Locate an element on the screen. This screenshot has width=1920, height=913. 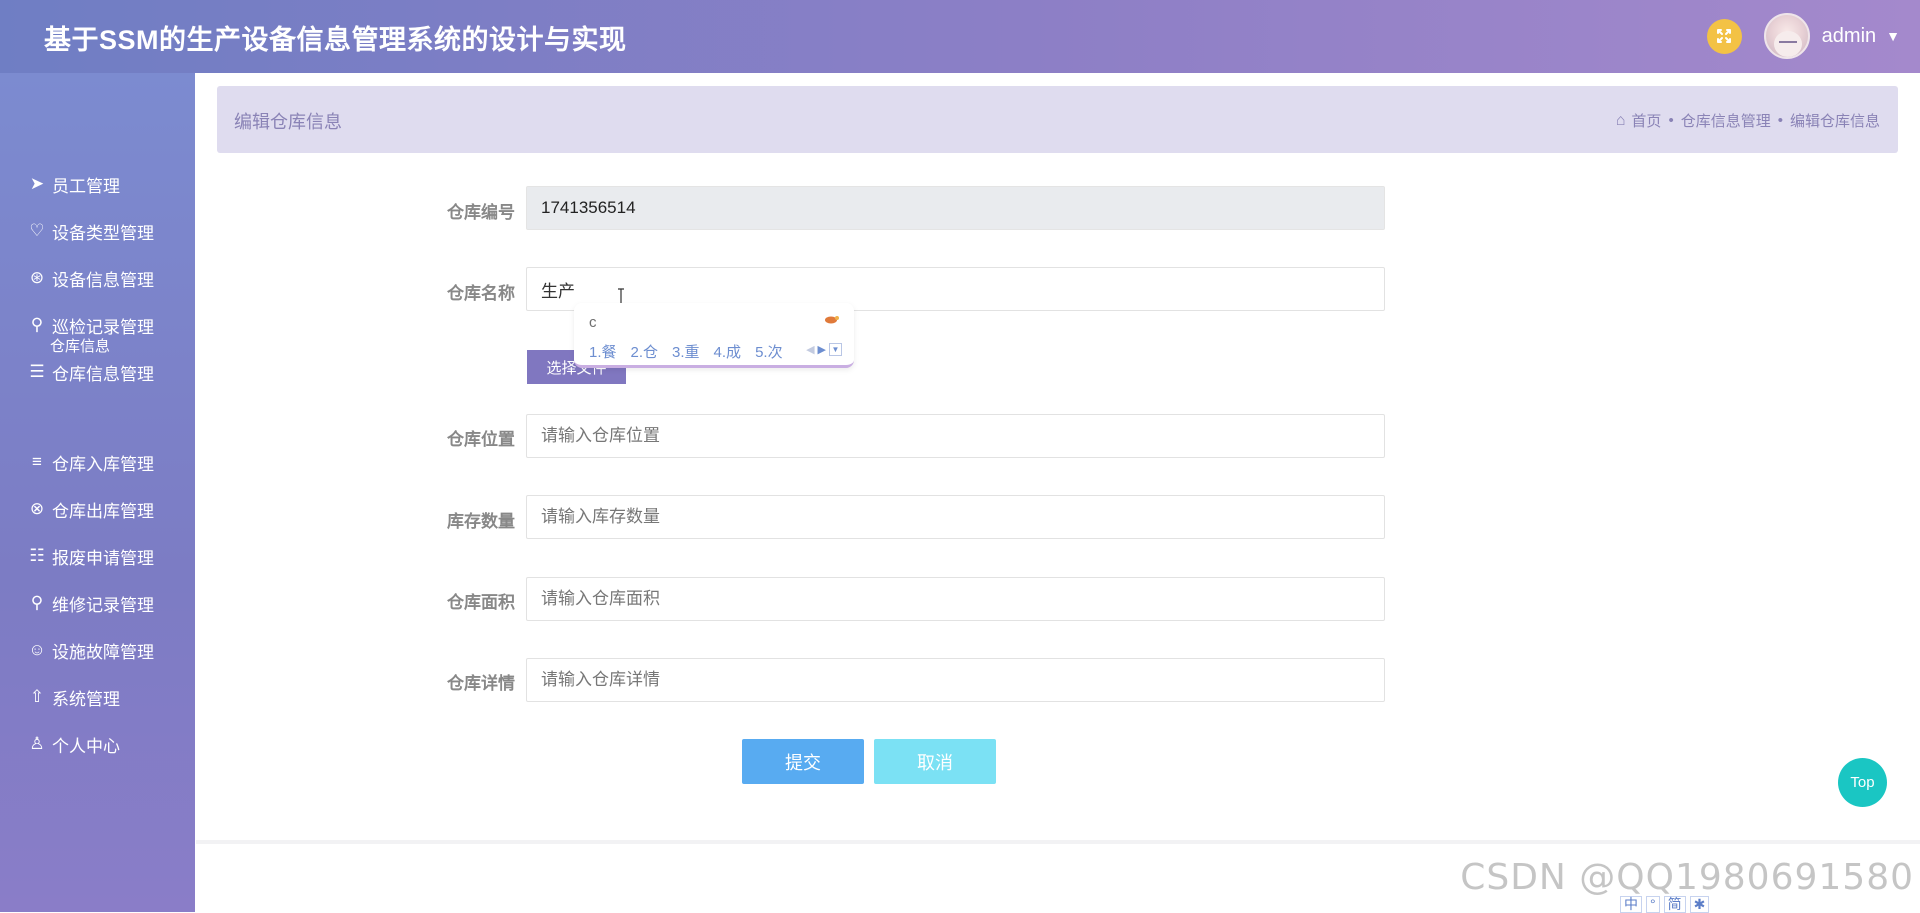
breadcrumb-home: 首页 is located at coordinates (1646, 120).